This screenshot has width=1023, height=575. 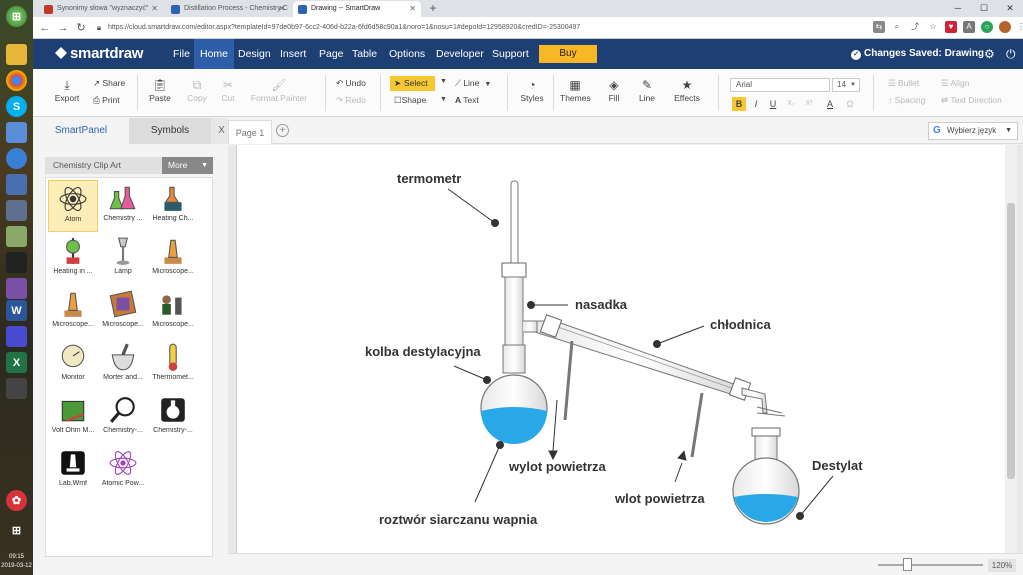 What do you see at coordinates (364, 54) in the screenshot?
I see `menu-table: Table` at bounding box center [364, 54].